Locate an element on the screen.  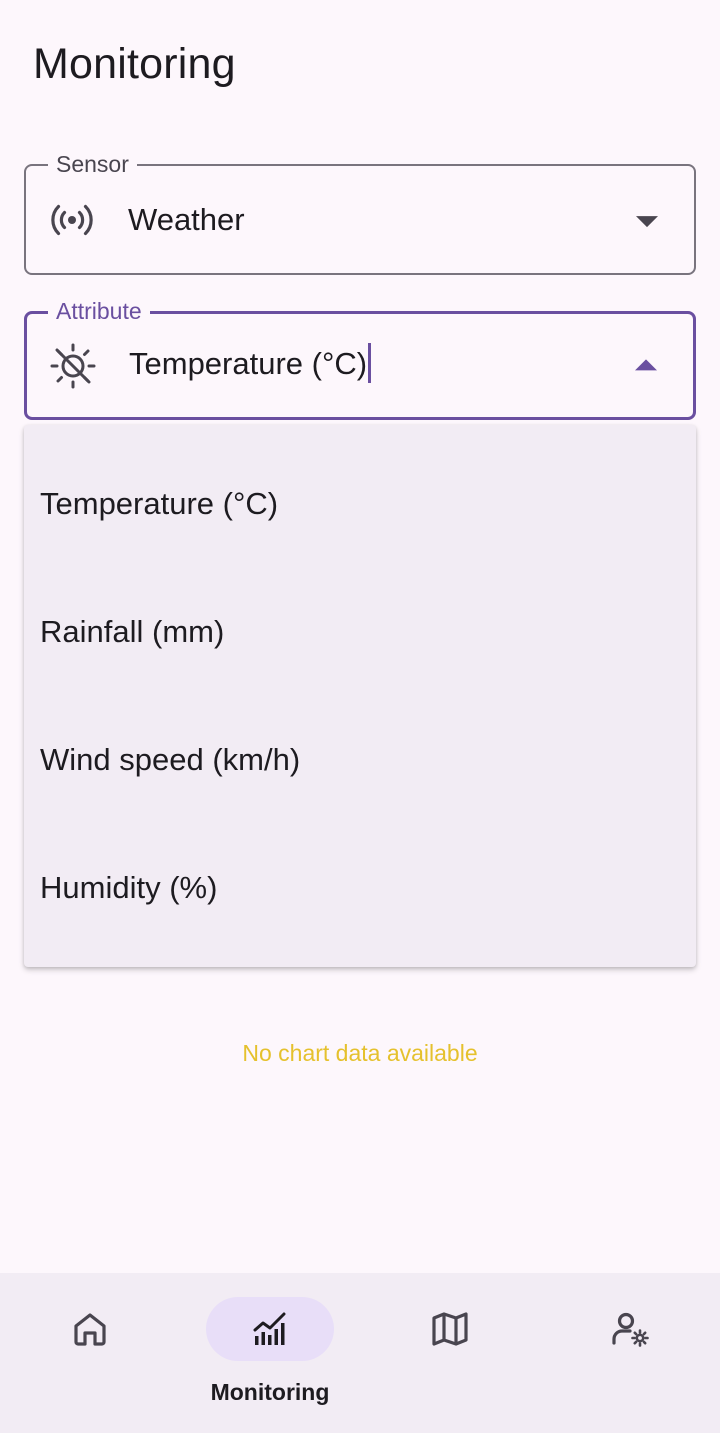
sensors-icon is located at coordinates (72, 220).